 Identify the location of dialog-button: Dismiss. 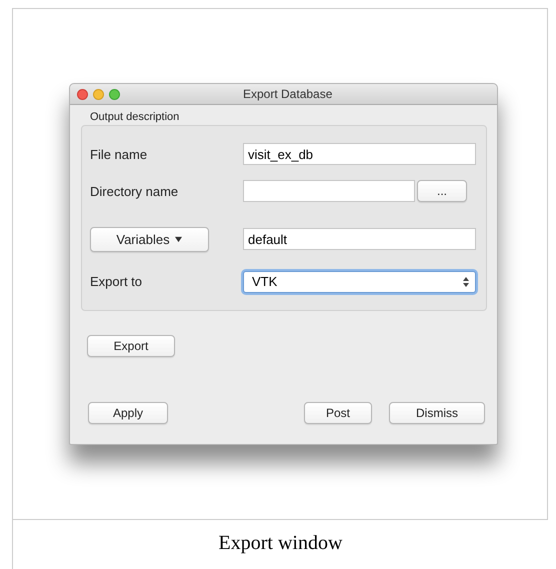
(437, 413).